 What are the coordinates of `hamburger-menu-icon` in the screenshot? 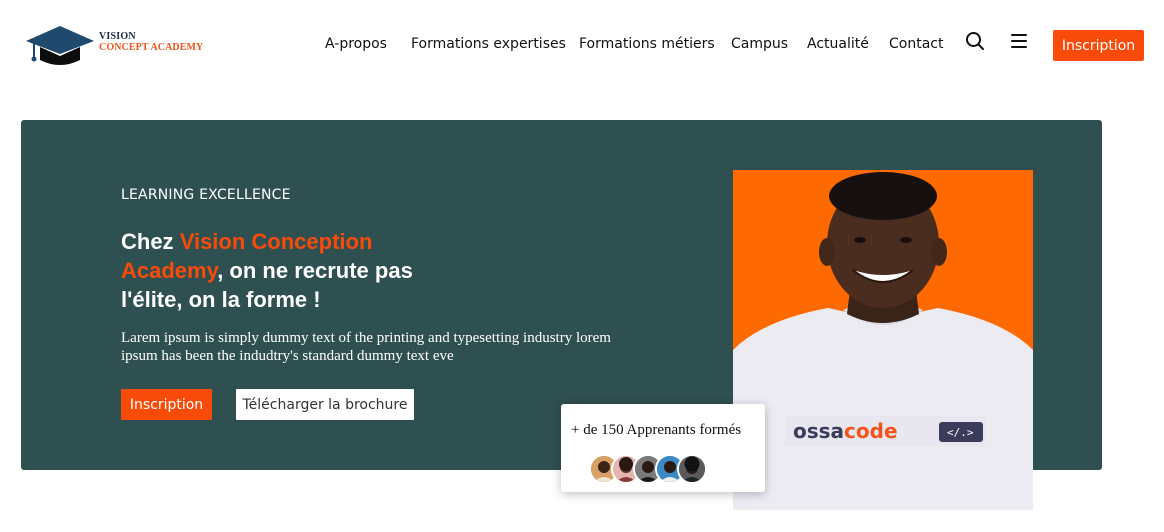 It's located at (1019, 41).